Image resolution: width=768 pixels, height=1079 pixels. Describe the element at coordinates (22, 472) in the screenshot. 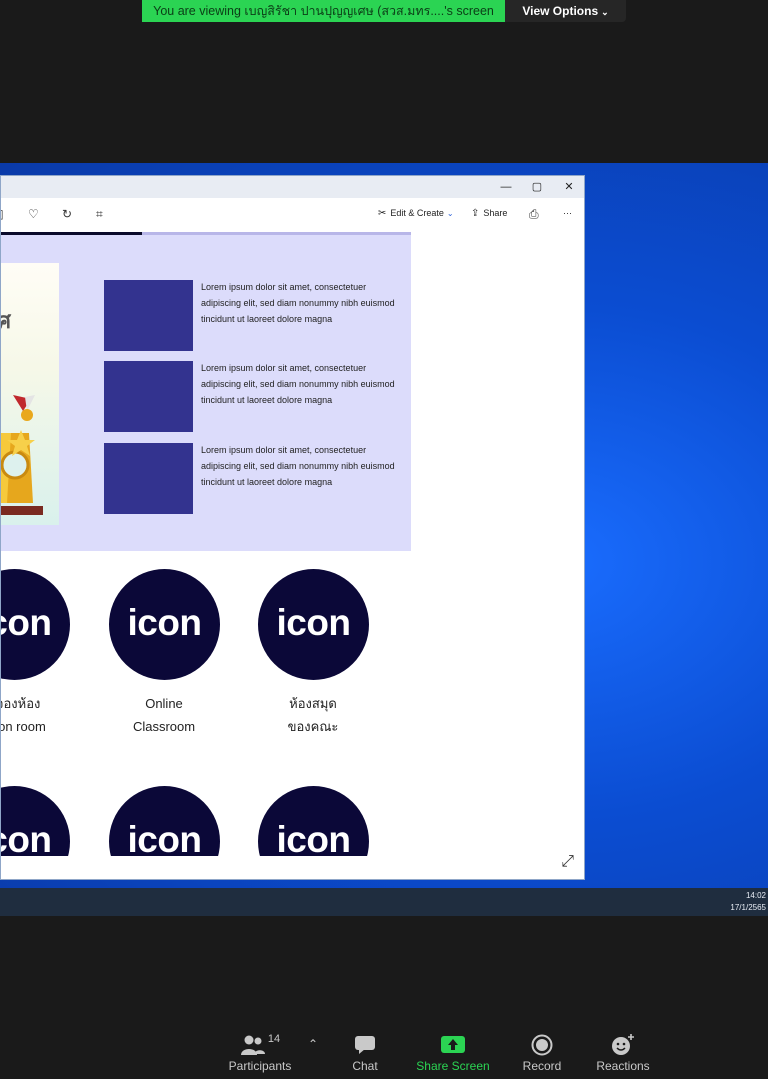

I see `trophy-icon` at that location.